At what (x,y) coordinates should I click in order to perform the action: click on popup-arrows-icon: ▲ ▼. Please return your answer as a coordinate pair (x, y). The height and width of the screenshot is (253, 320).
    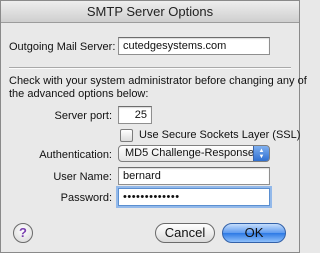
    Looking at the image, I should click on (261, 153).